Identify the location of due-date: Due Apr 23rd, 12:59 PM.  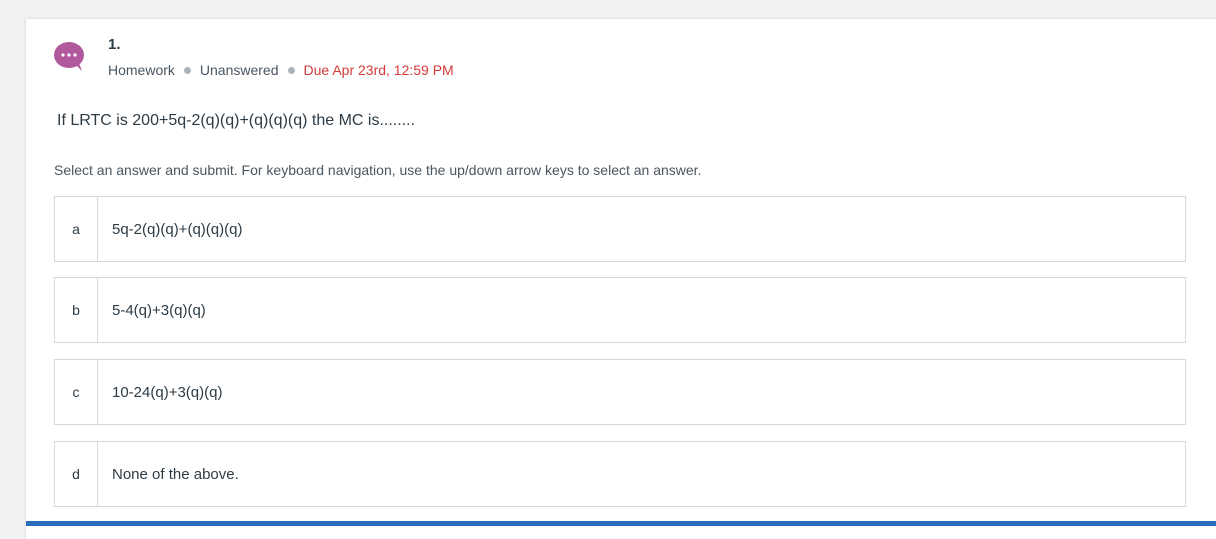
(378, 70).